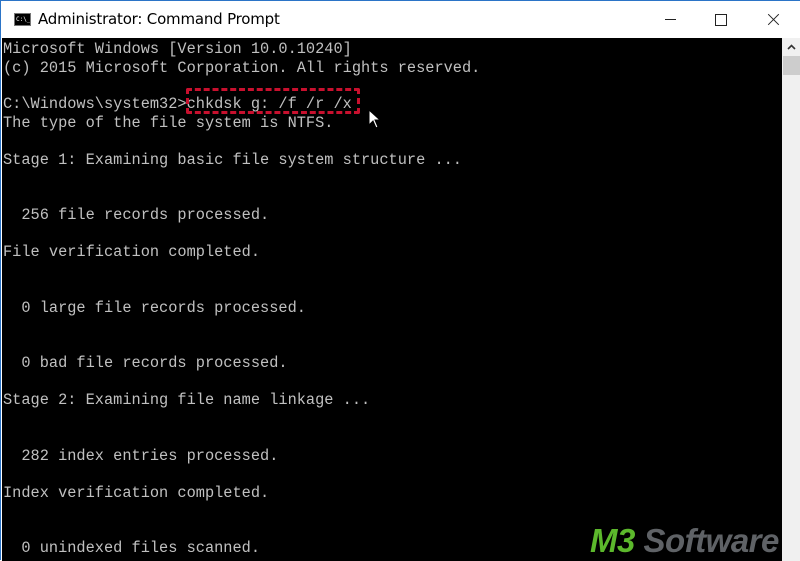 The image size is (800, 561). Describe the element at coordinates (95, 104) in the screenshot. I see `prompt: C:\Windows\system32>` at that location.